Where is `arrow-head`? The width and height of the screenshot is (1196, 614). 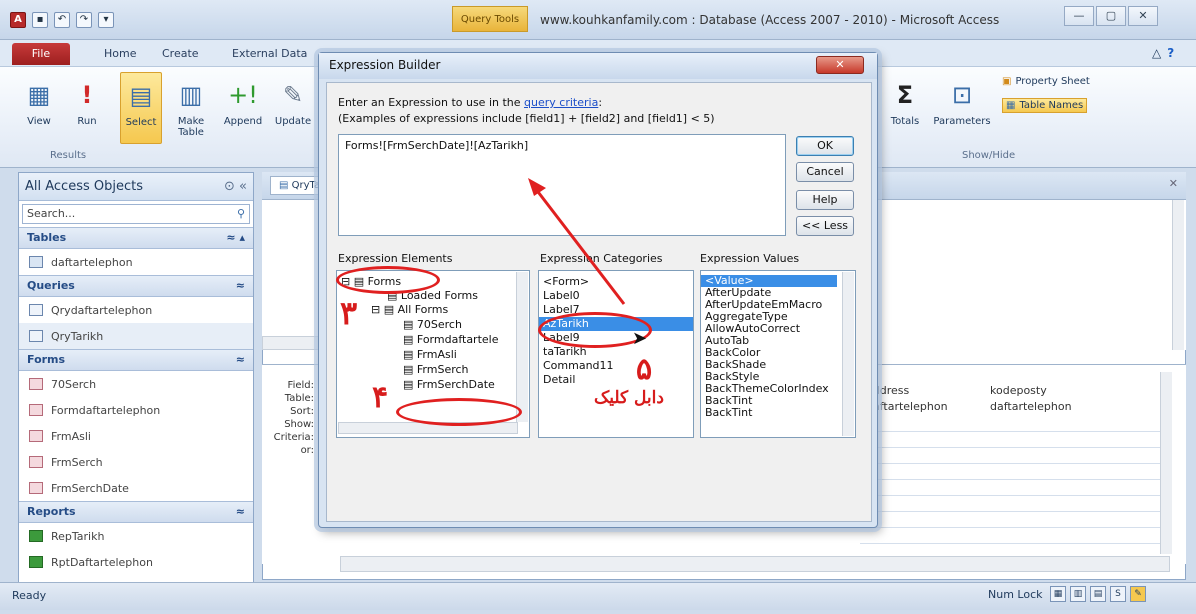
arrow-head is located at coordinates (537, 187).